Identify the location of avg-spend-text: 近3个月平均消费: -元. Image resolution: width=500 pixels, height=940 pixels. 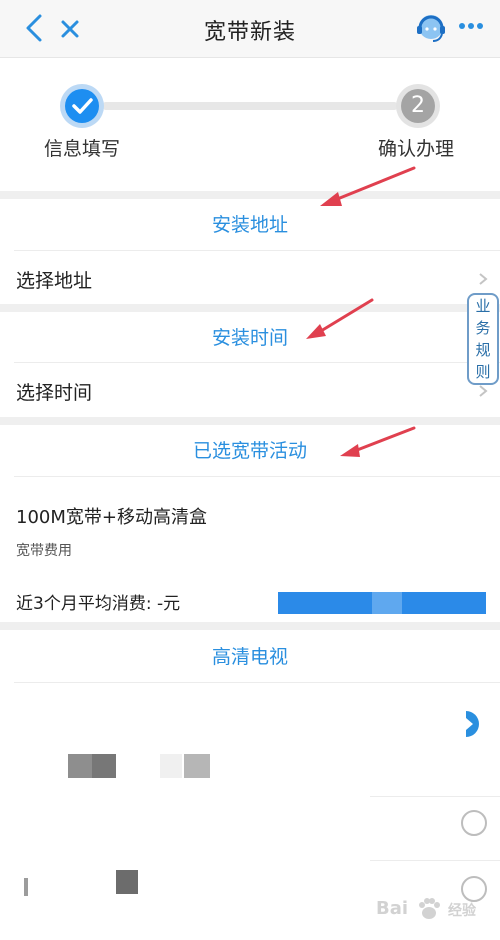
(98, 604).